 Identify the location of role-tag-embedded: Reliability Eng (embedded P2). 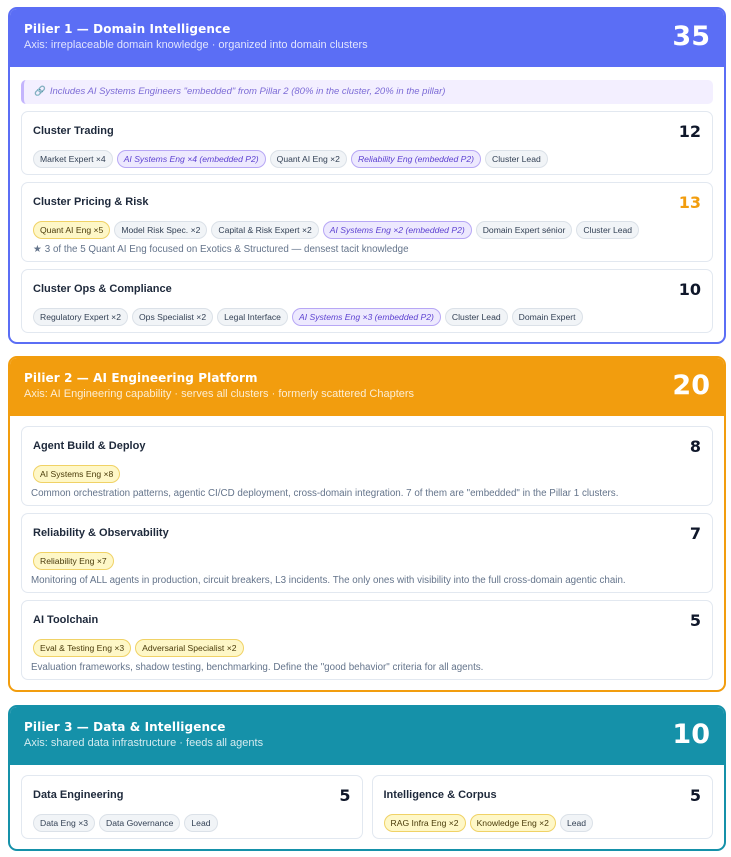
(416, 159).